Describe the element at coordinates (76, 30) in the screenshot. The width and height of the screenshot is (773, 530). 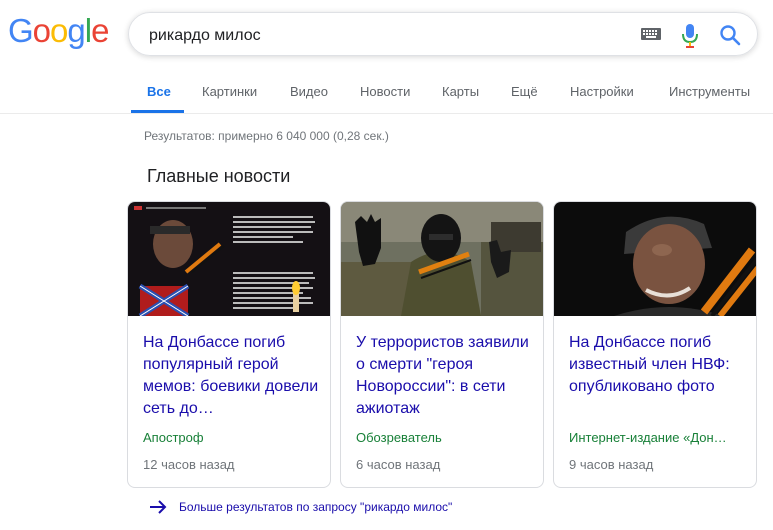
I see `logo-letter: g` at that location.